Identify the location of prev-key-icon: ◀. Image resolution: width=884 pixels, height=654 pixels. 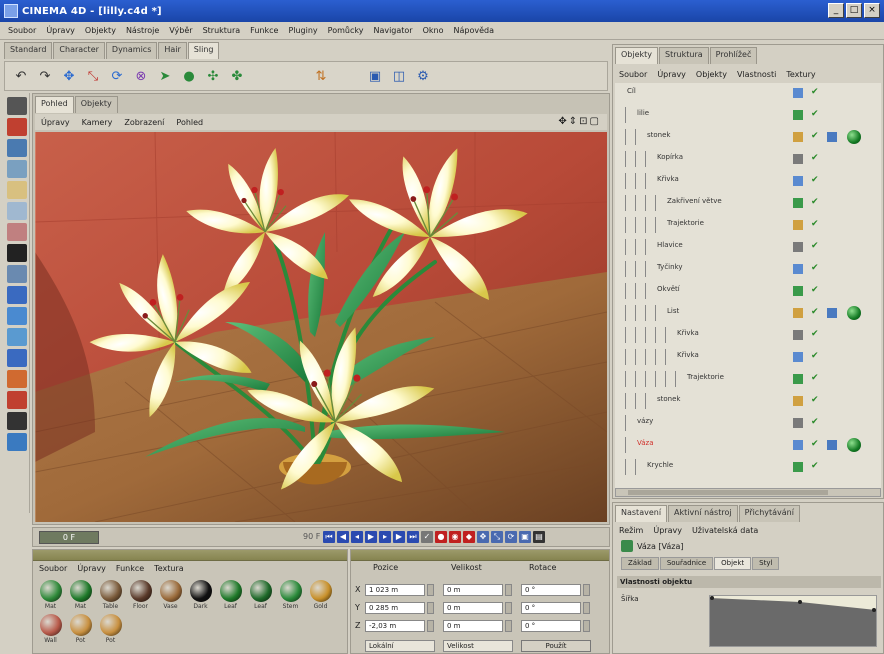
(343, 537).